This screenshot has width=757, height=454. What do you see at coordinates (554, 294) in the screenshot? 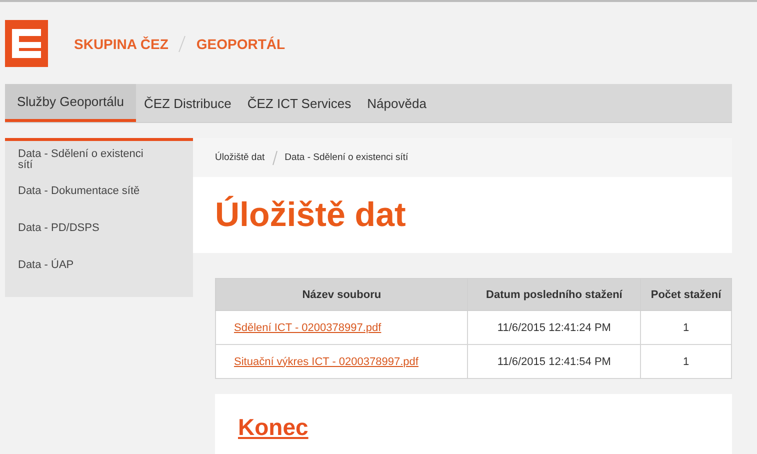
I see `column-header: Datum posledního stažení` at bounding box center [554, 294].